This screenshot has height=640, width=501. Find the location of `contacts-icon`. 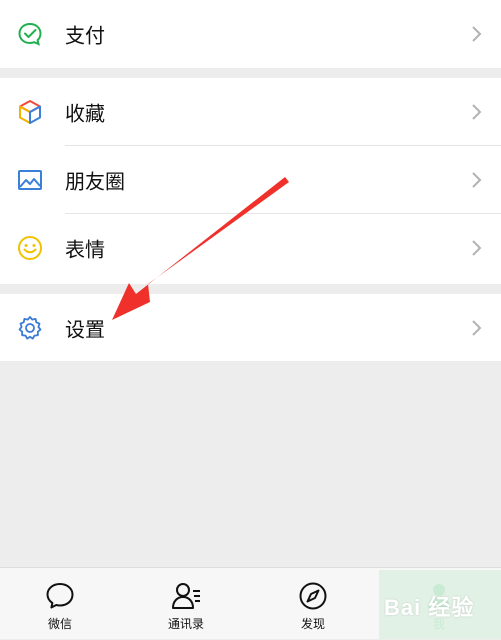

contacts-icon is located at coordinates (186, 596).